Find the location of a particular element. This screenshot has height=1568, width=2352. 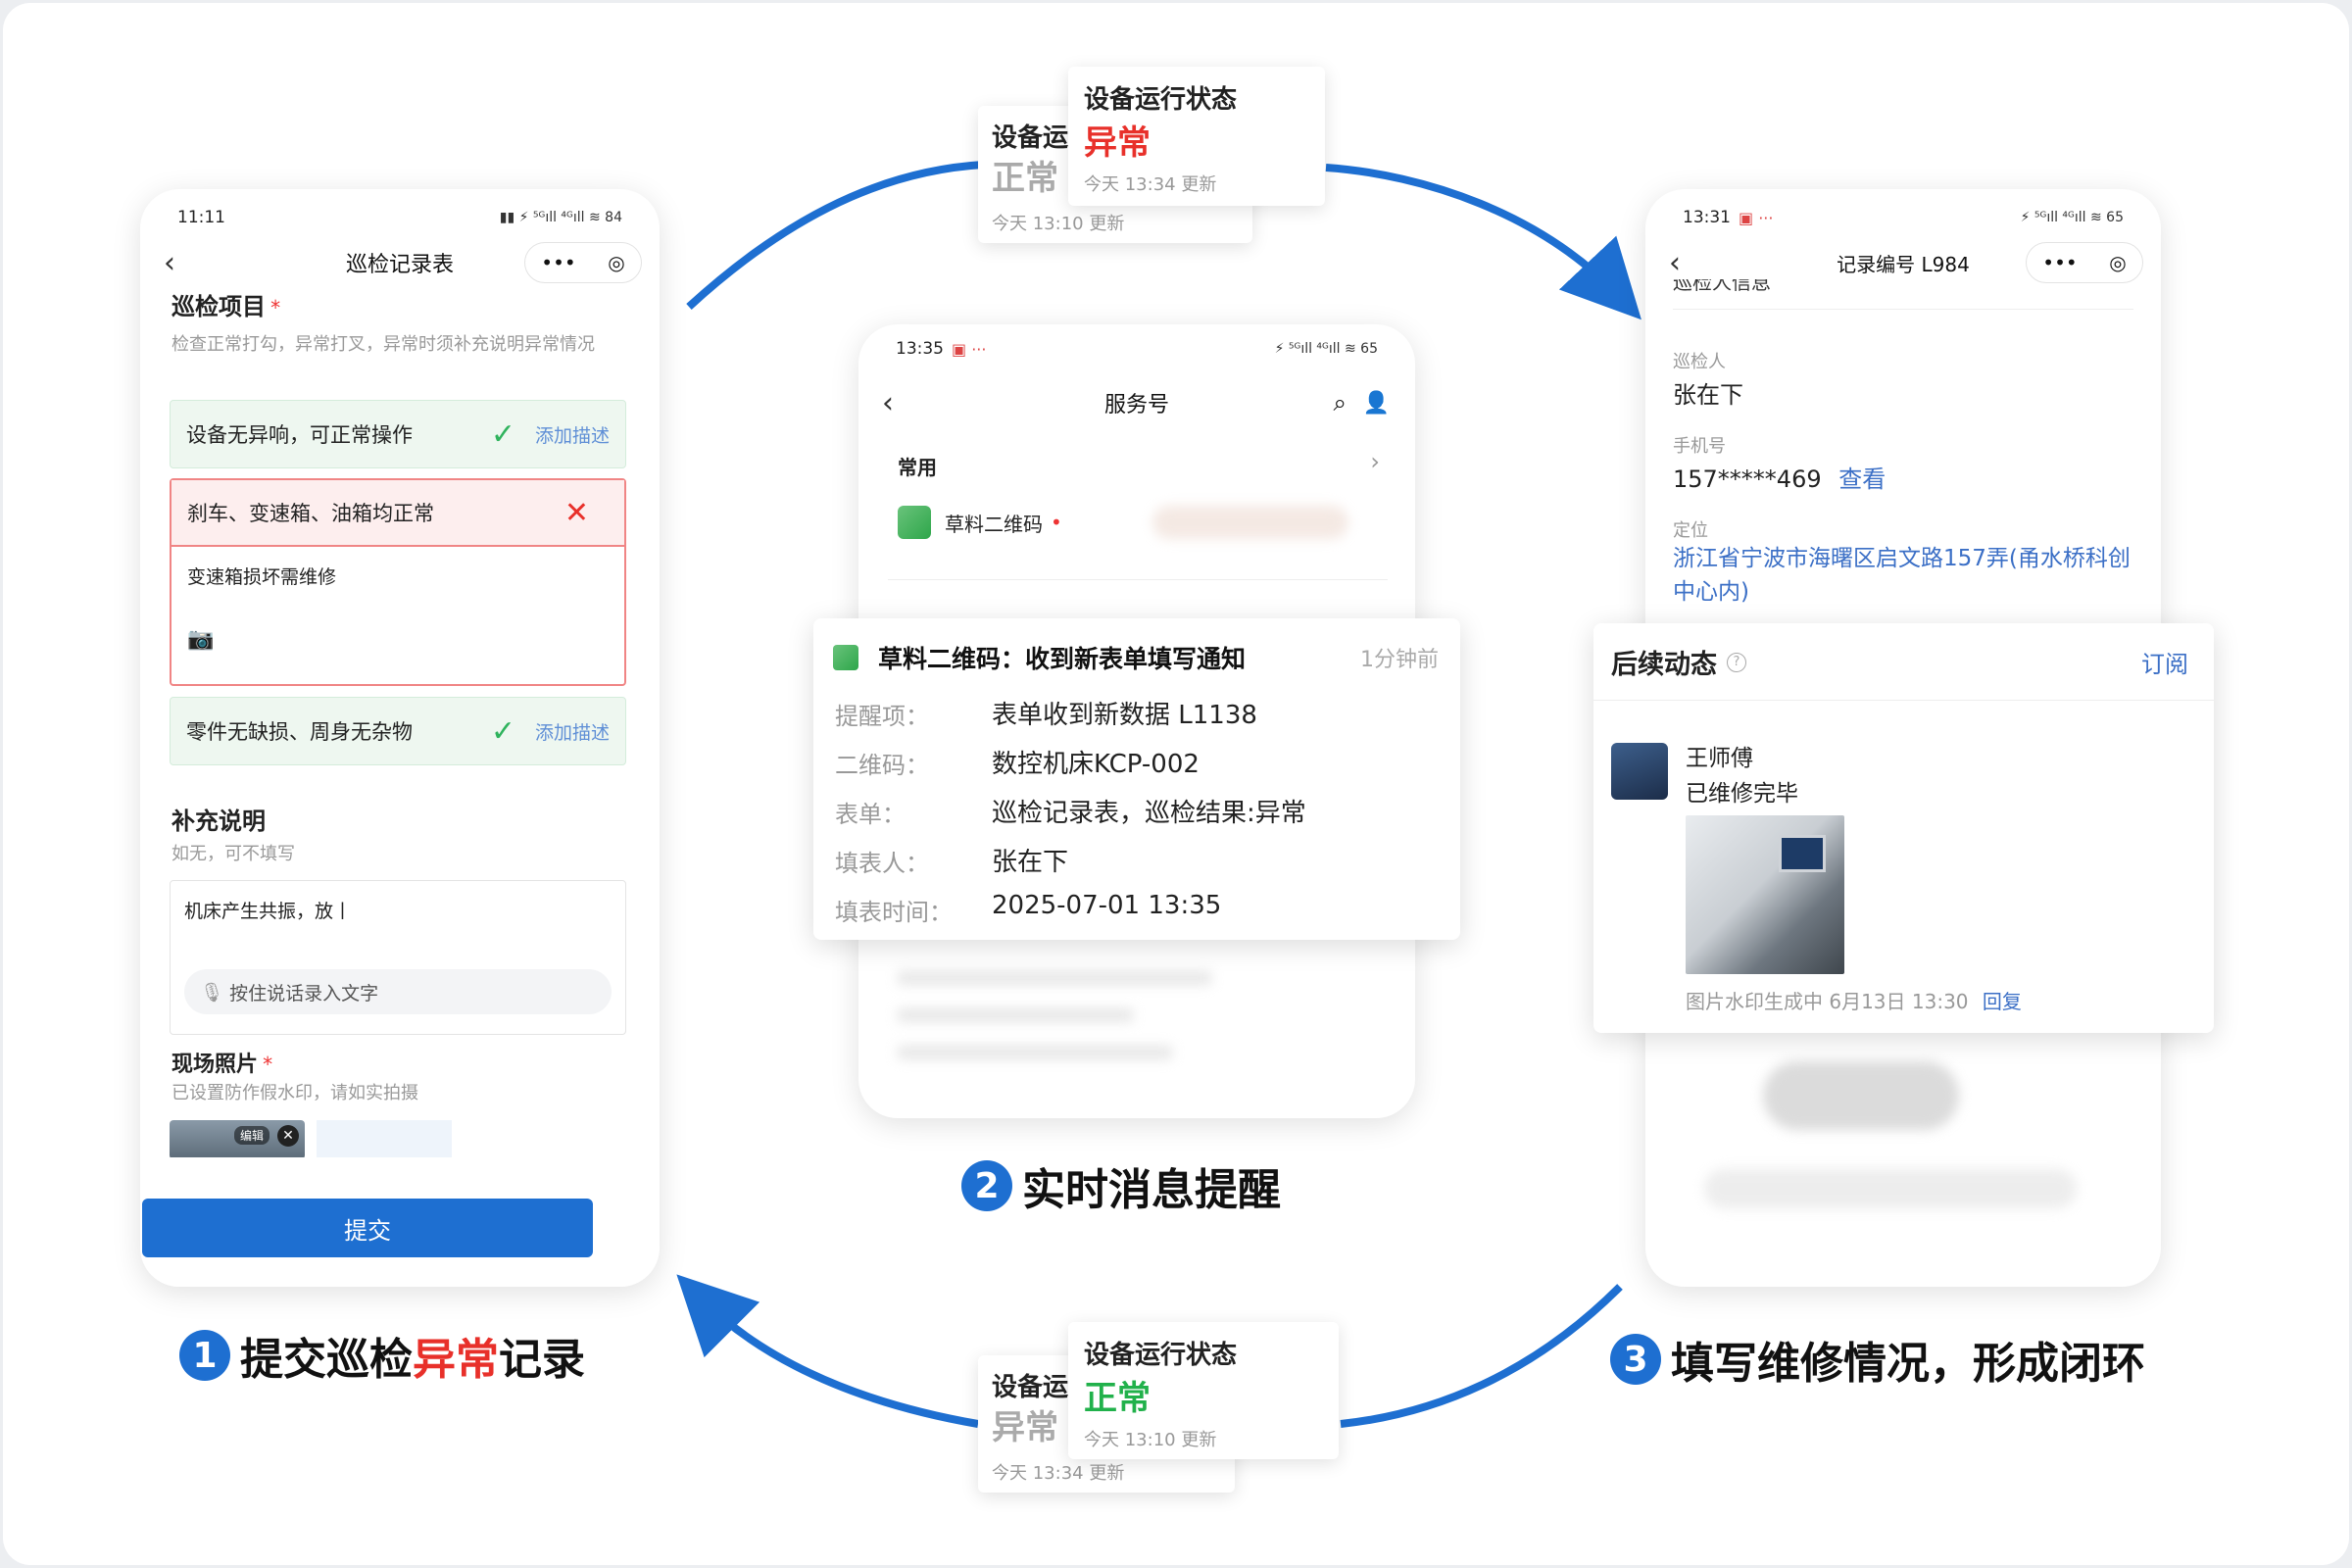

chevron-right-icon: › is located at coordinates (1375, 461).